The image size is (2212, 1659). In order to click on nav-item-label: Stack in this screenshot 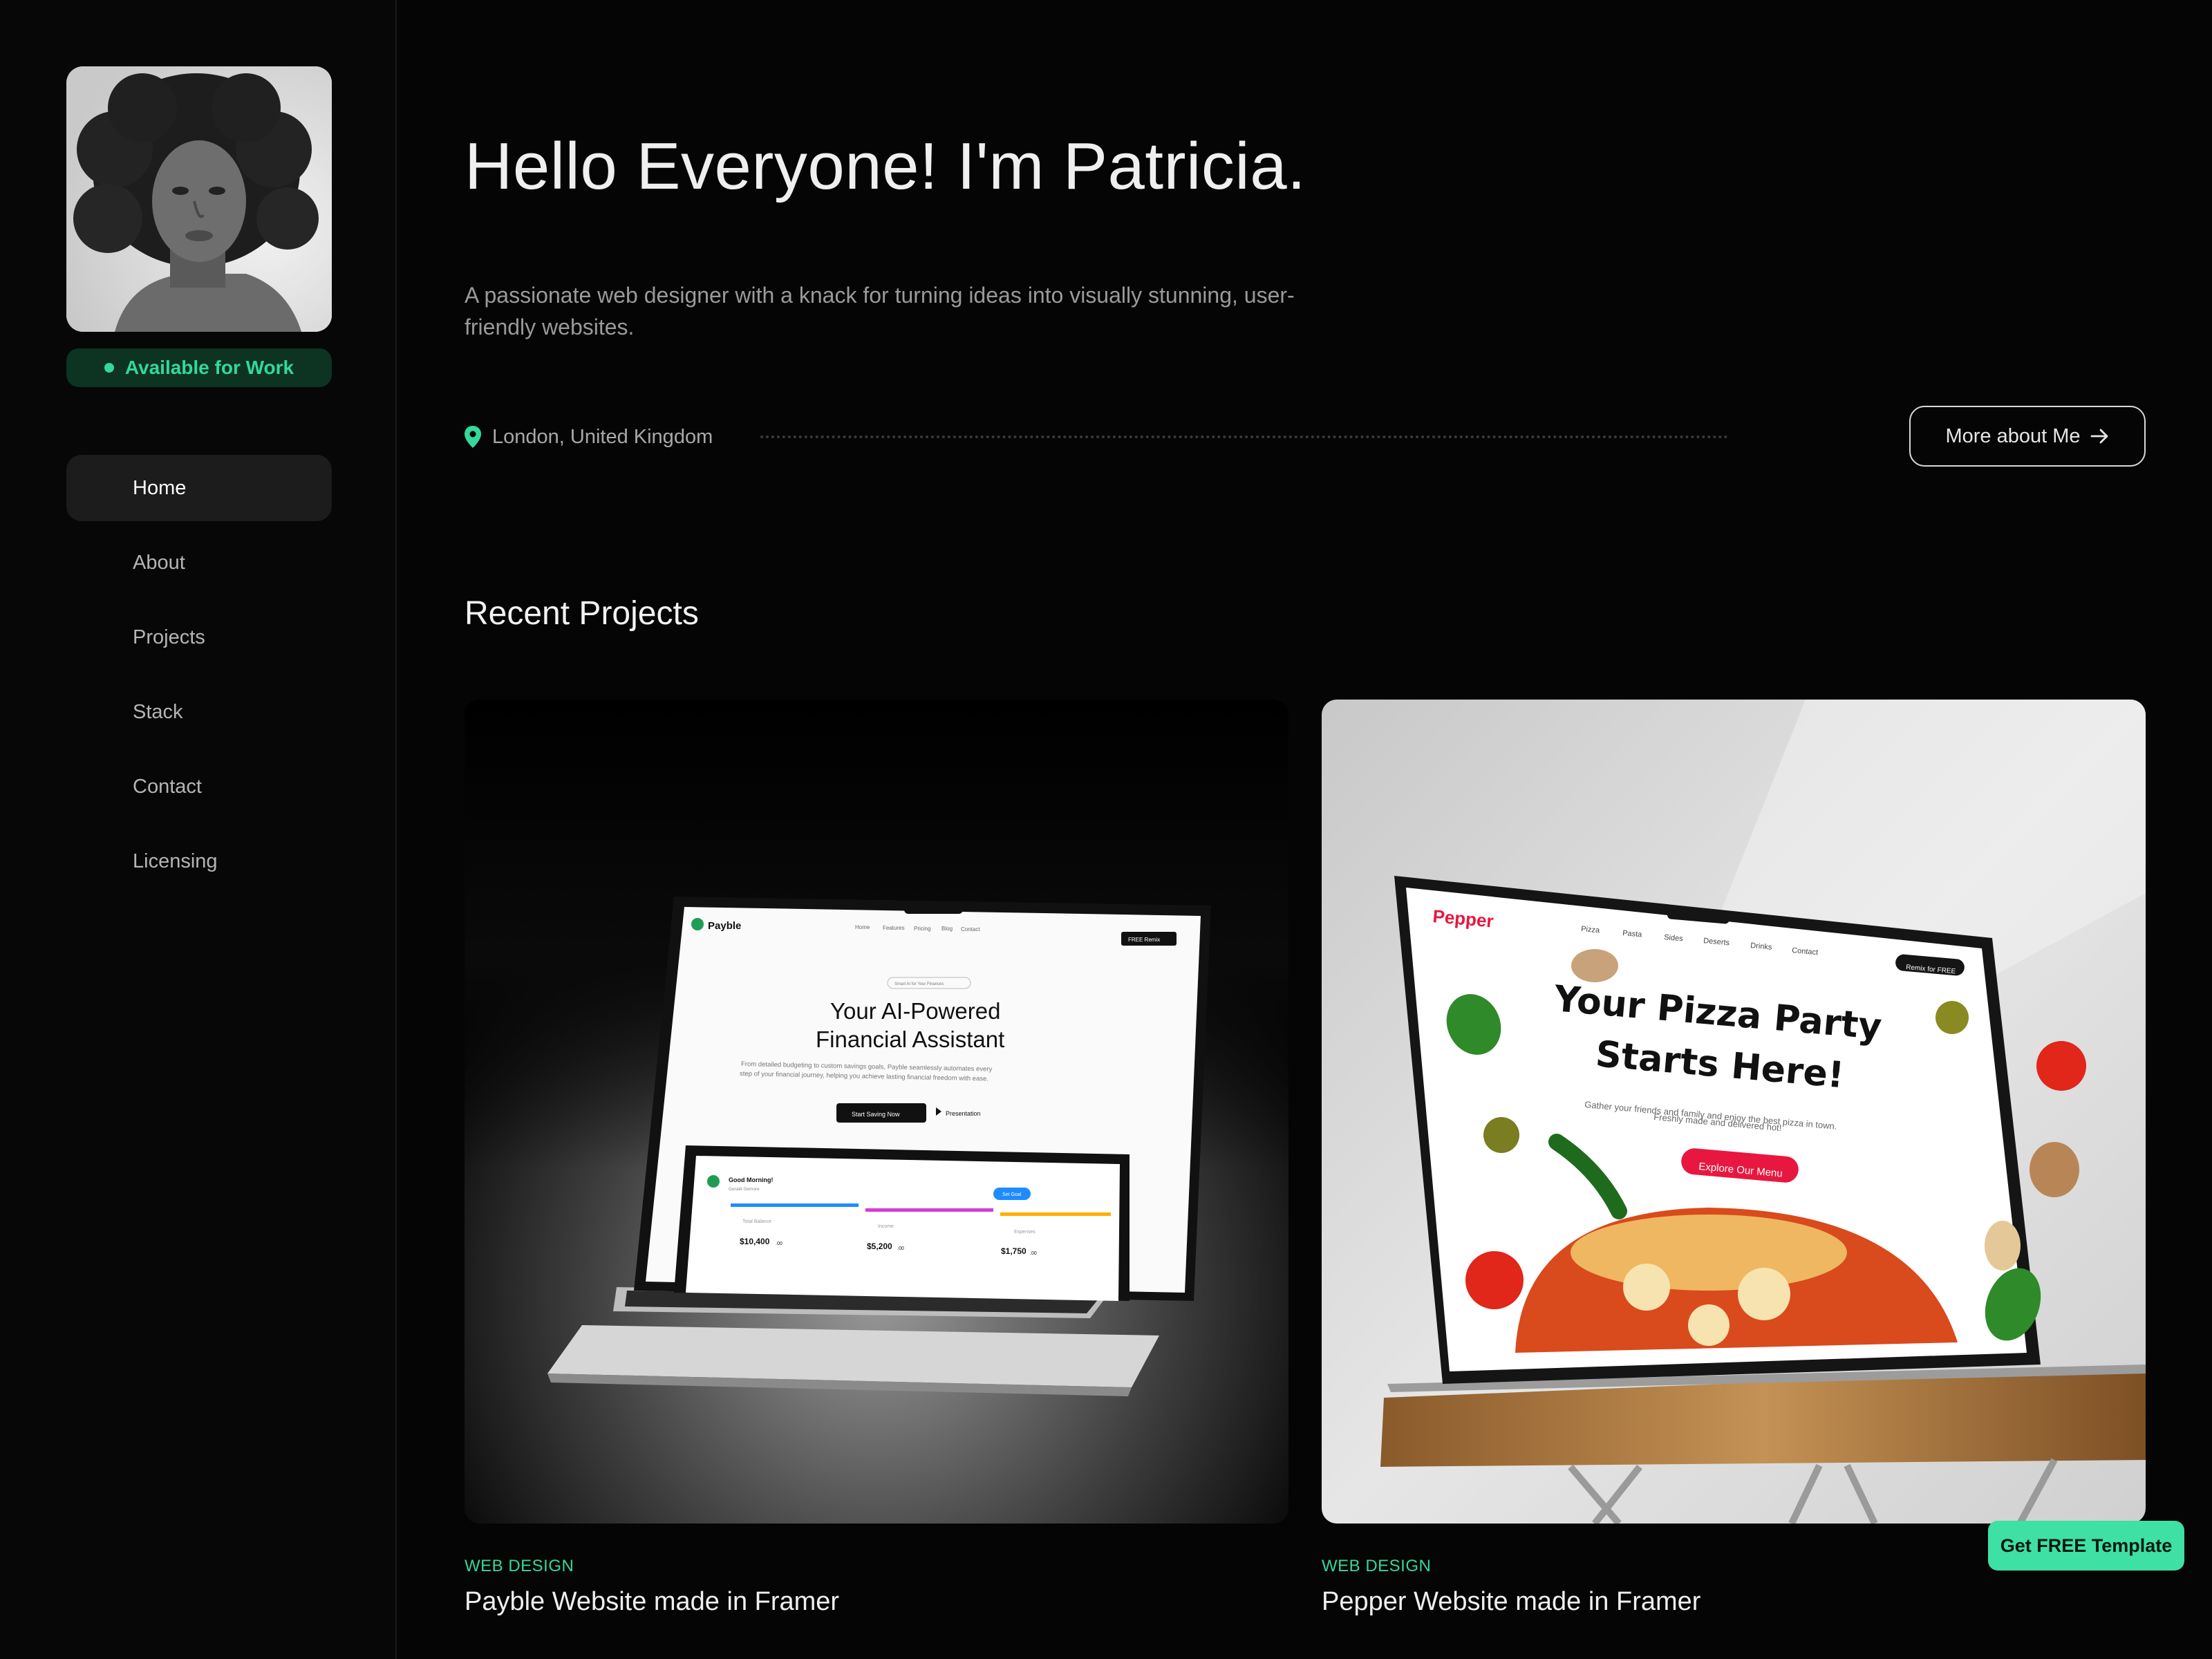, I will do `click(158, 711)`.